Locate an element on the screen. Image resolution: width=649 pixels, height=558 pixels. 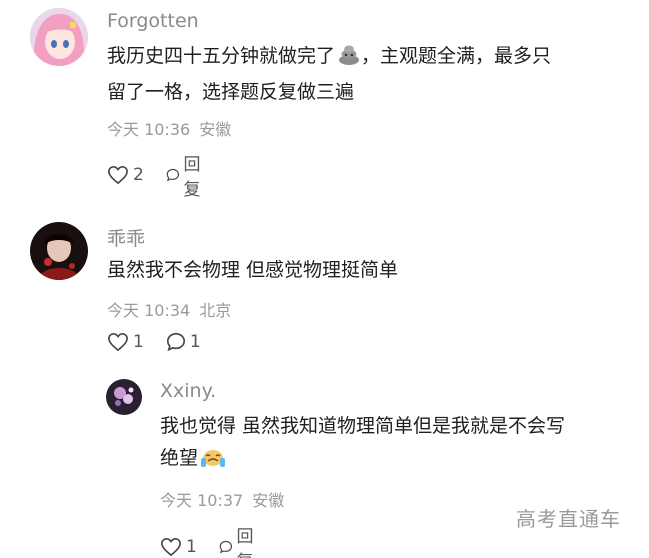
timestamp: 今天 10:37 is located at coordinates (202, 500).